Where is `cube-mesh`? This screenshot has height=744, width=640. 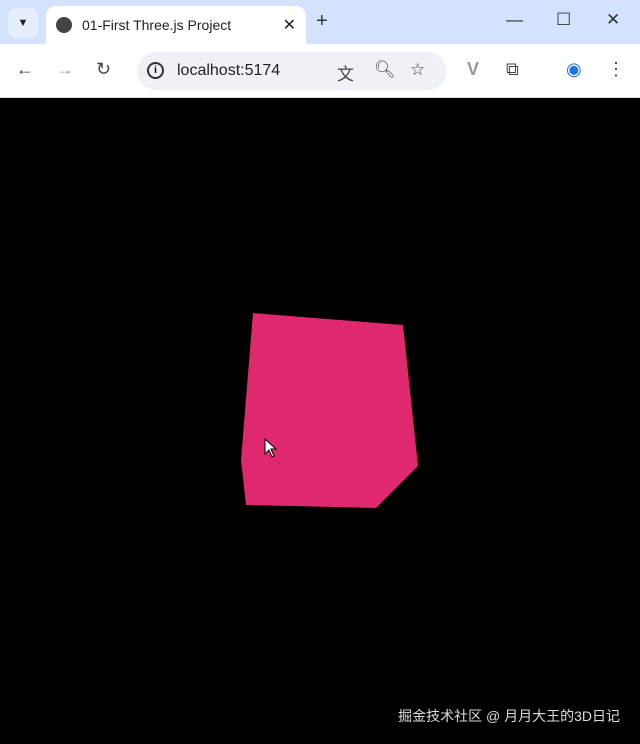 cube-mesh is located at coordinates (329, 410).